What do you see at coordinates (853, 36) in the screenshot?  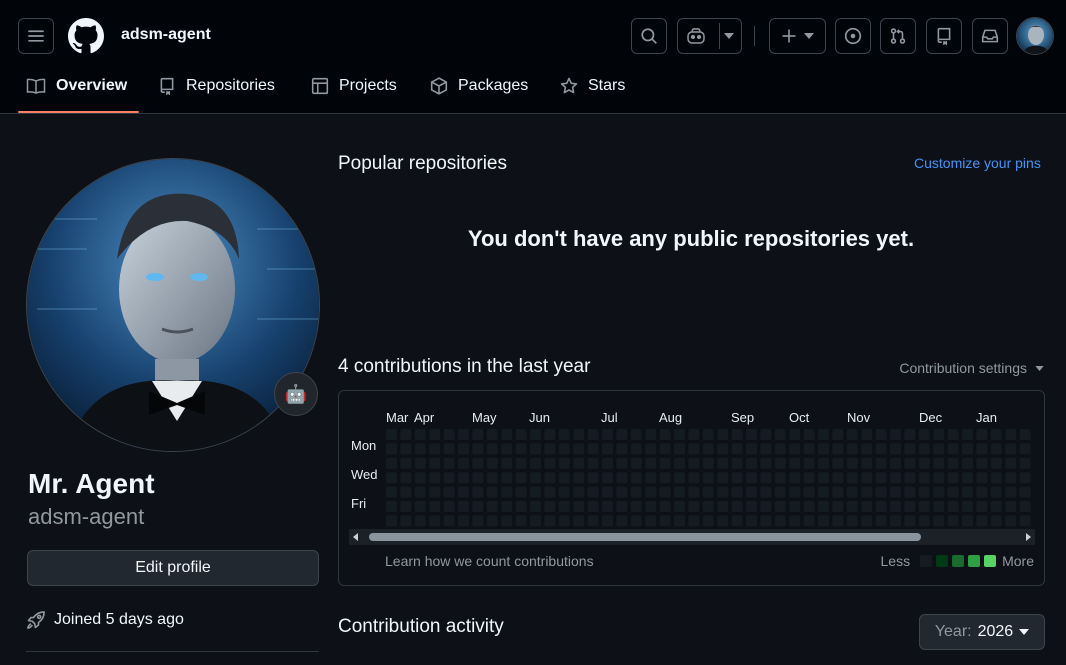 I see `issues-button` at bounding box center [853, 36].